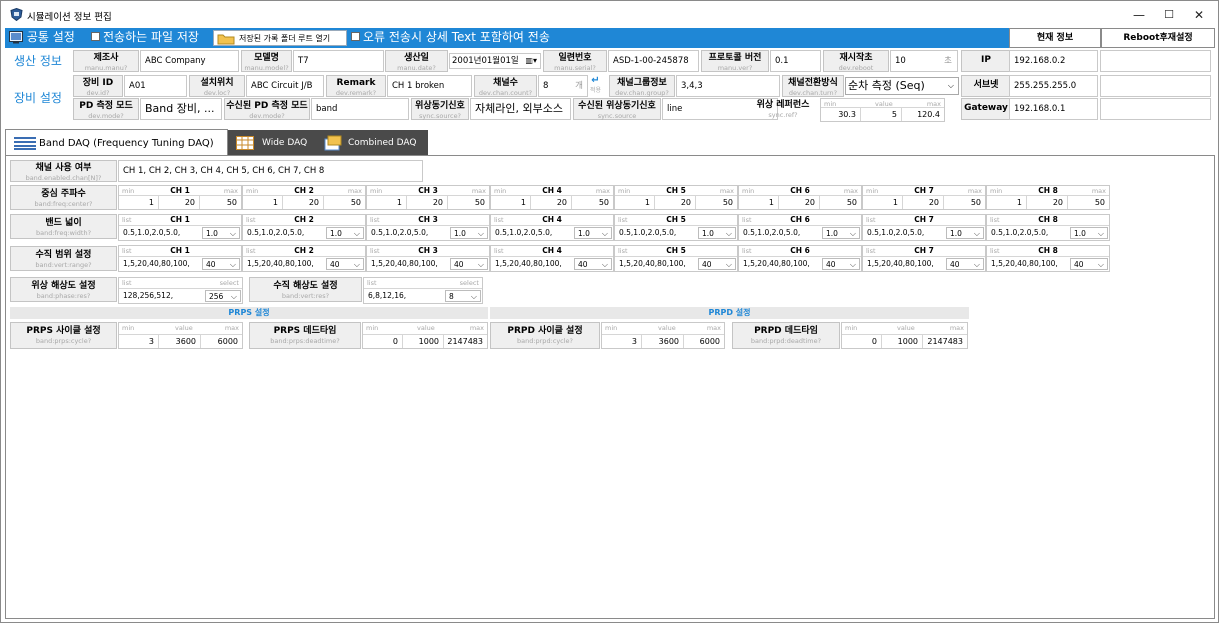 The width and height of the screenshot is (1219, 623). Describe the element at coordinates (345, 264) in the screenshot. I see `vert-range-ch2-select: 40 ⌵` at that location.